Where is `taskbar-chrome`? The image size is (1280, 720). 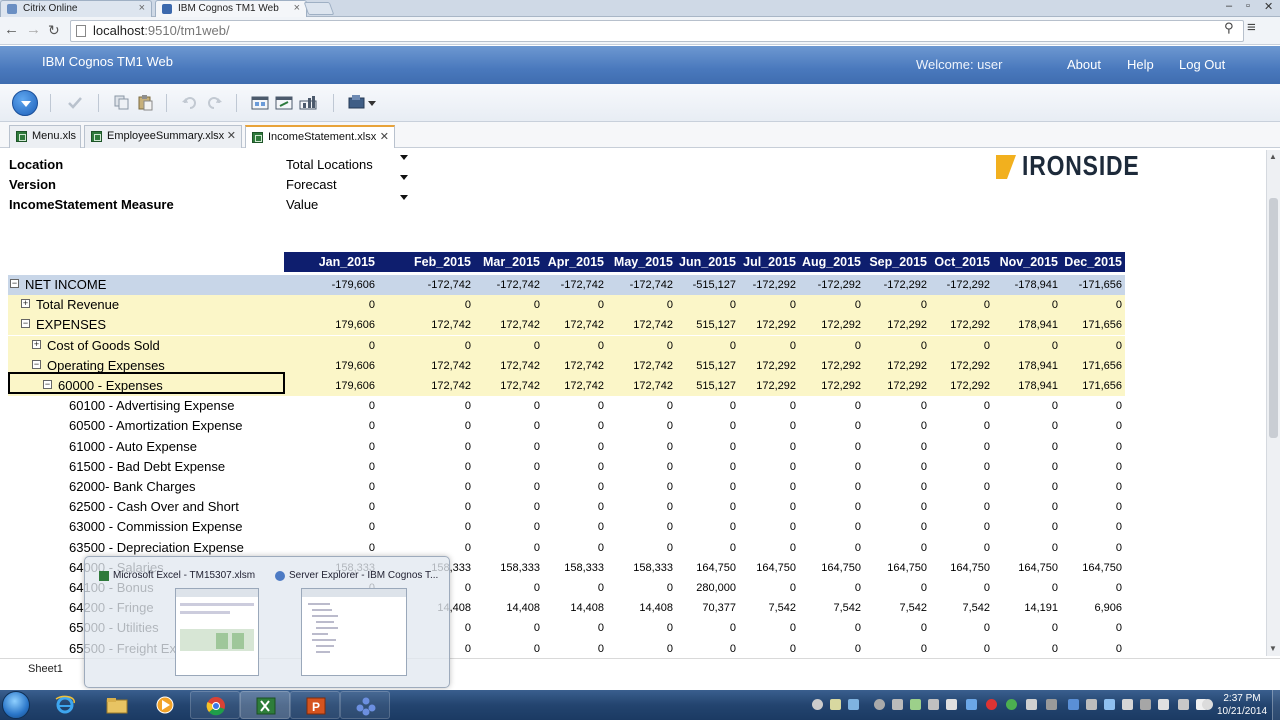
taskbar-chrome is located at coordinates (215, 705).